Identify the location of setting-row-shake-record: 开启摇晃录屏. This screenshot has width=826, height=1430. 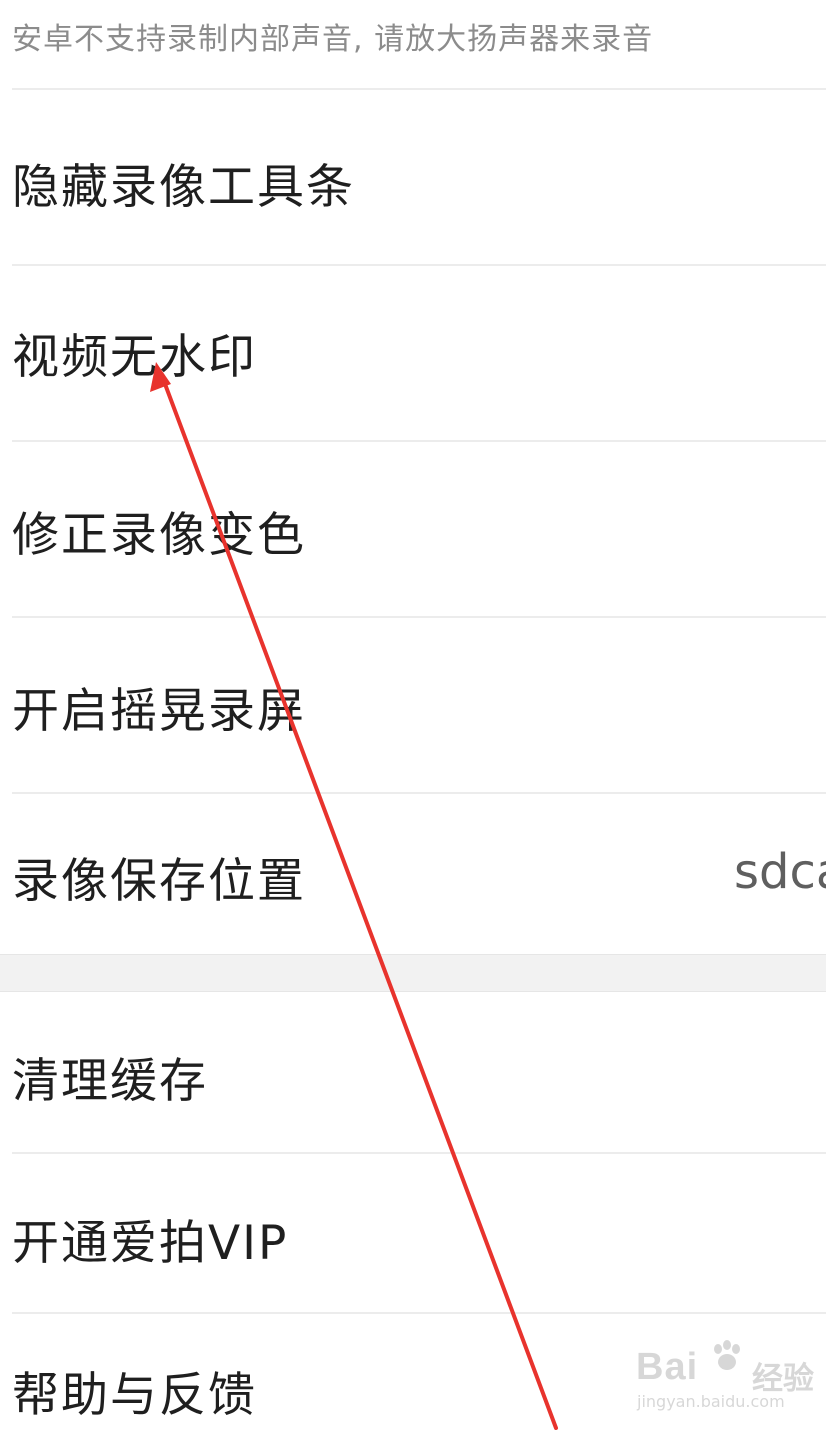
(413, 705).